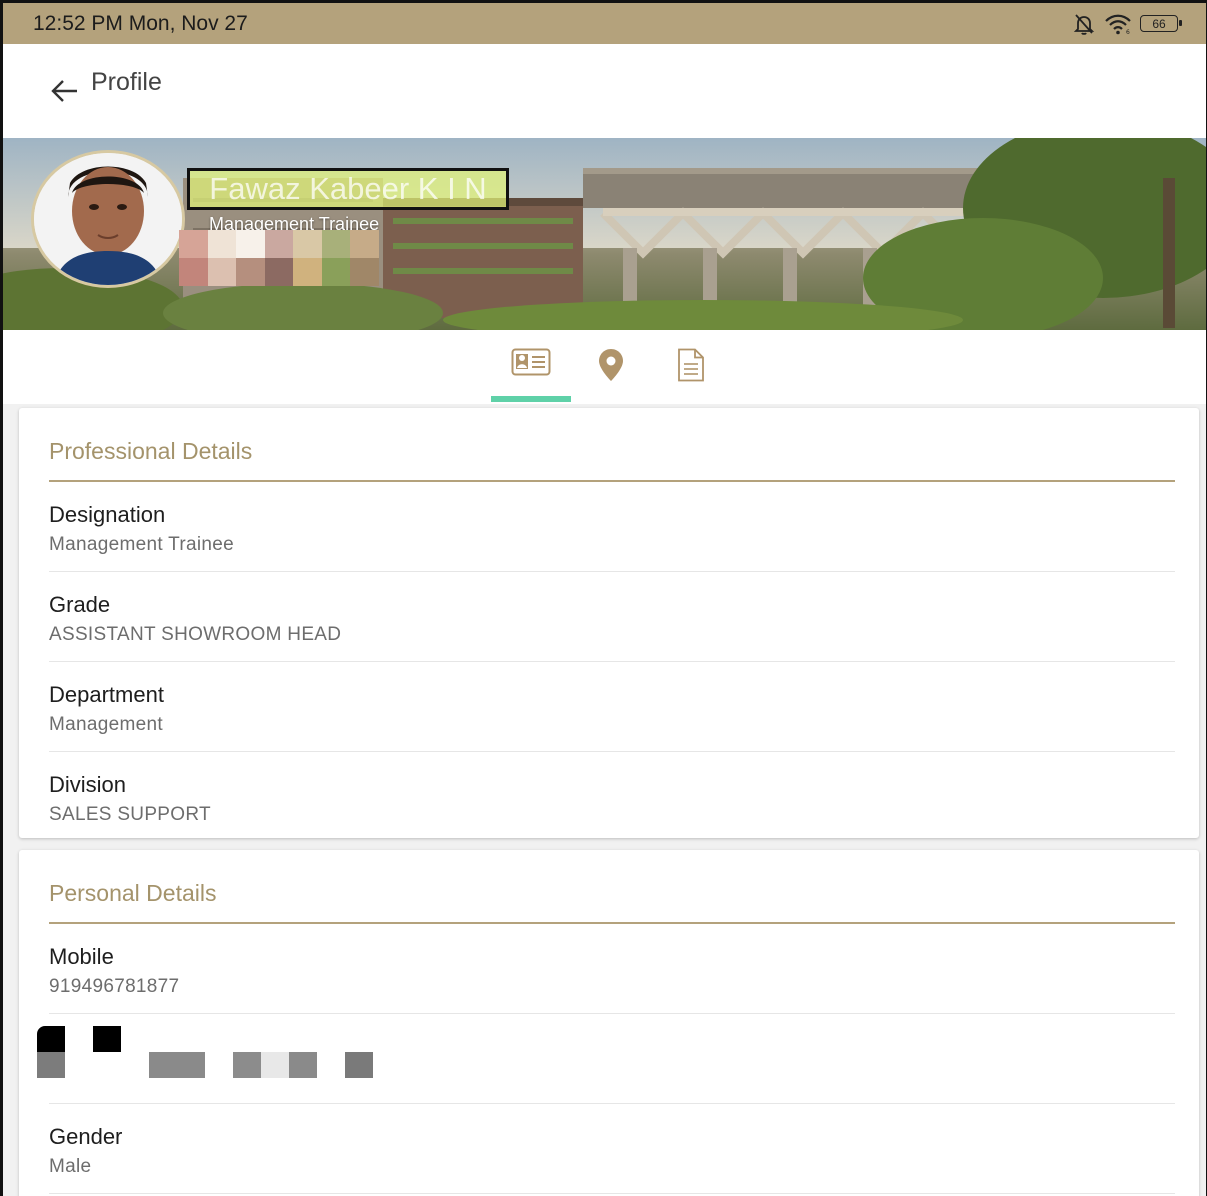  I want to click on field-label: Department, so click(106, 694).